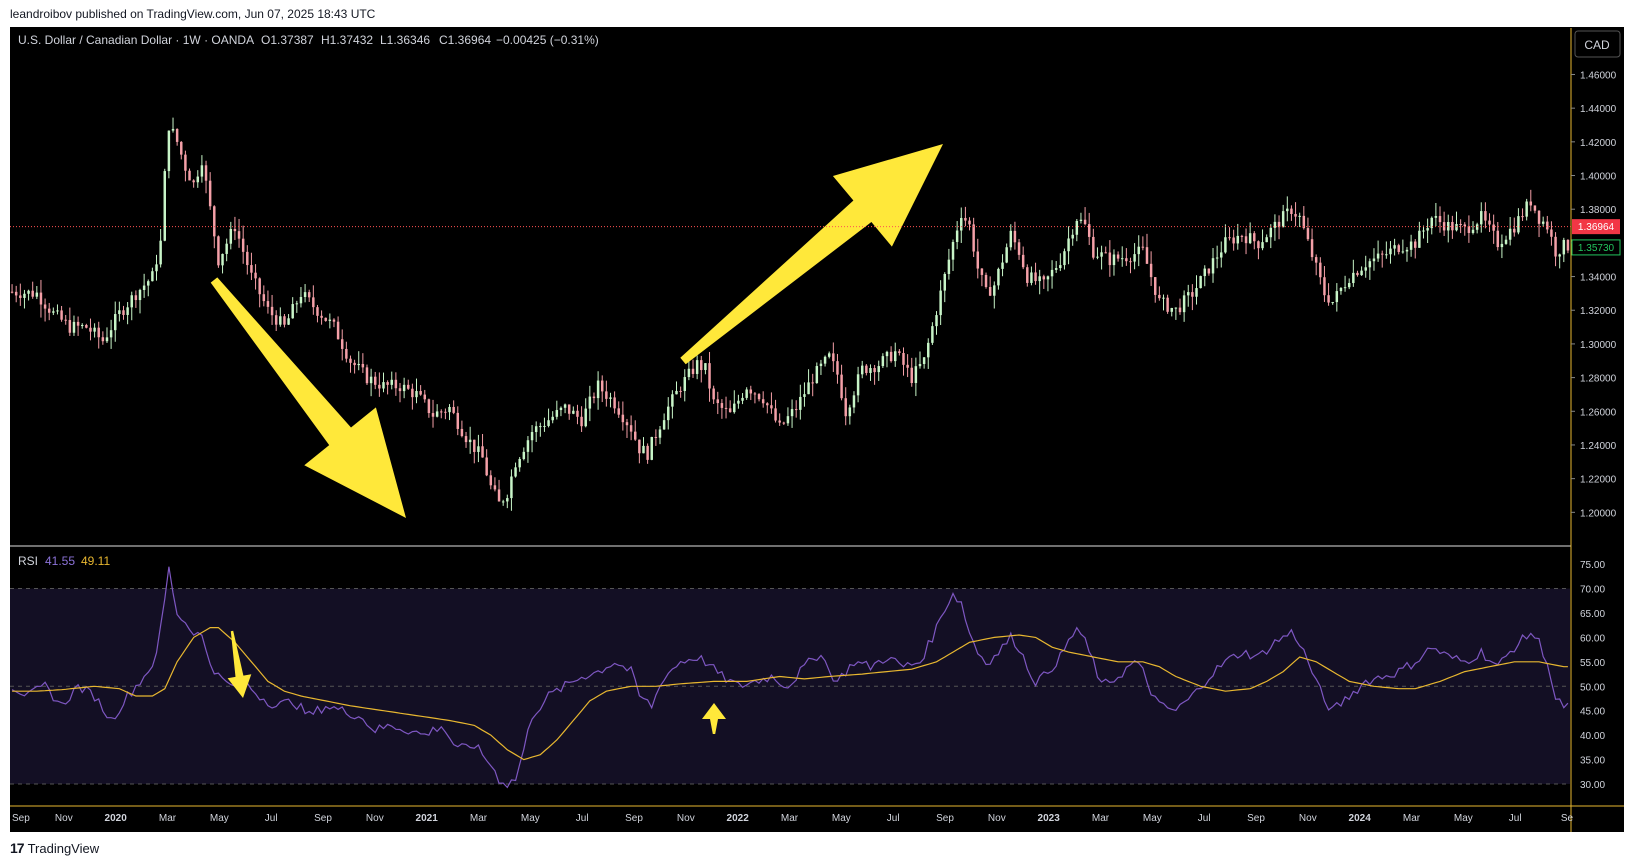 This screenshot has height=866, width=1634. Describe the element at coordinates (997, 818) in the screenshot. I see `time-tick-label: Nov` at that location.